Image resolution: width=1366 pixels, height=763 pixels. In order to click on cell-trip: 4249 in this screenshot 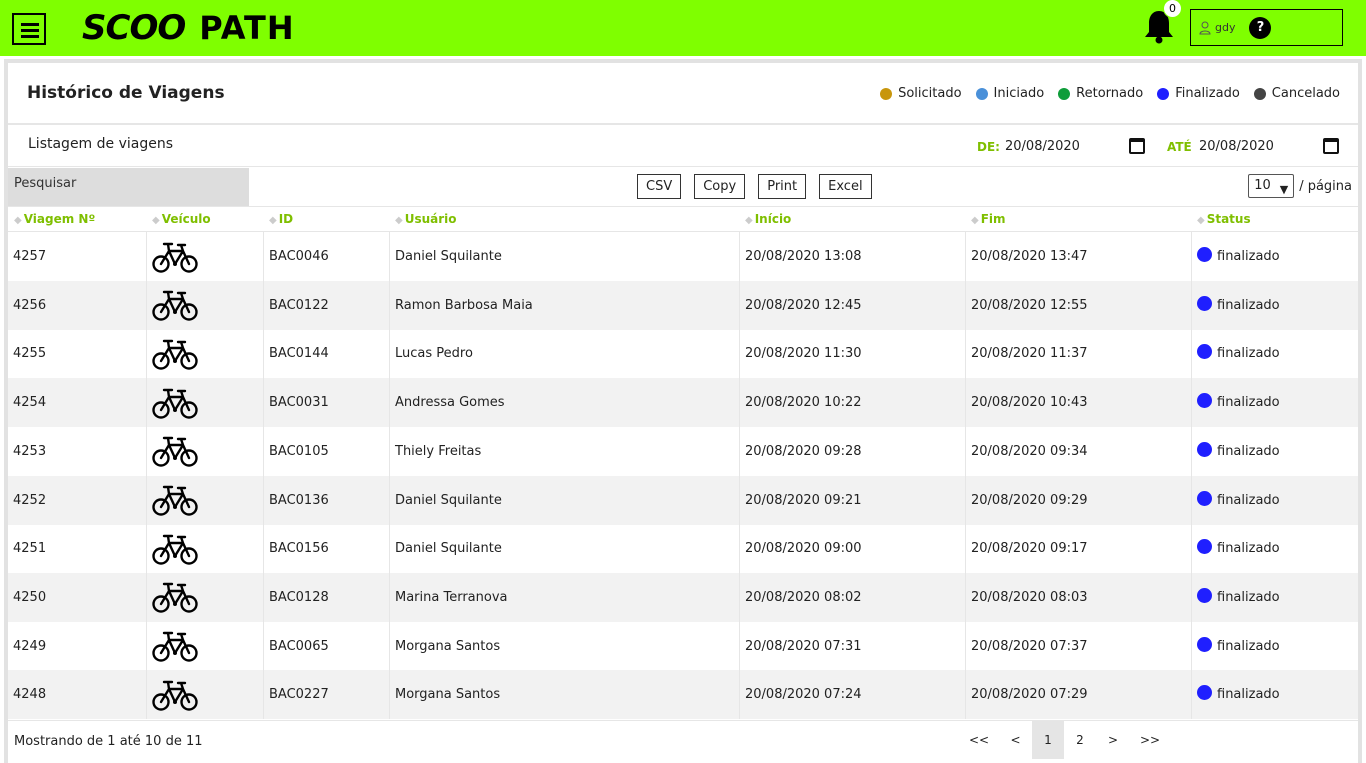, I will do `click(77, 646)`.